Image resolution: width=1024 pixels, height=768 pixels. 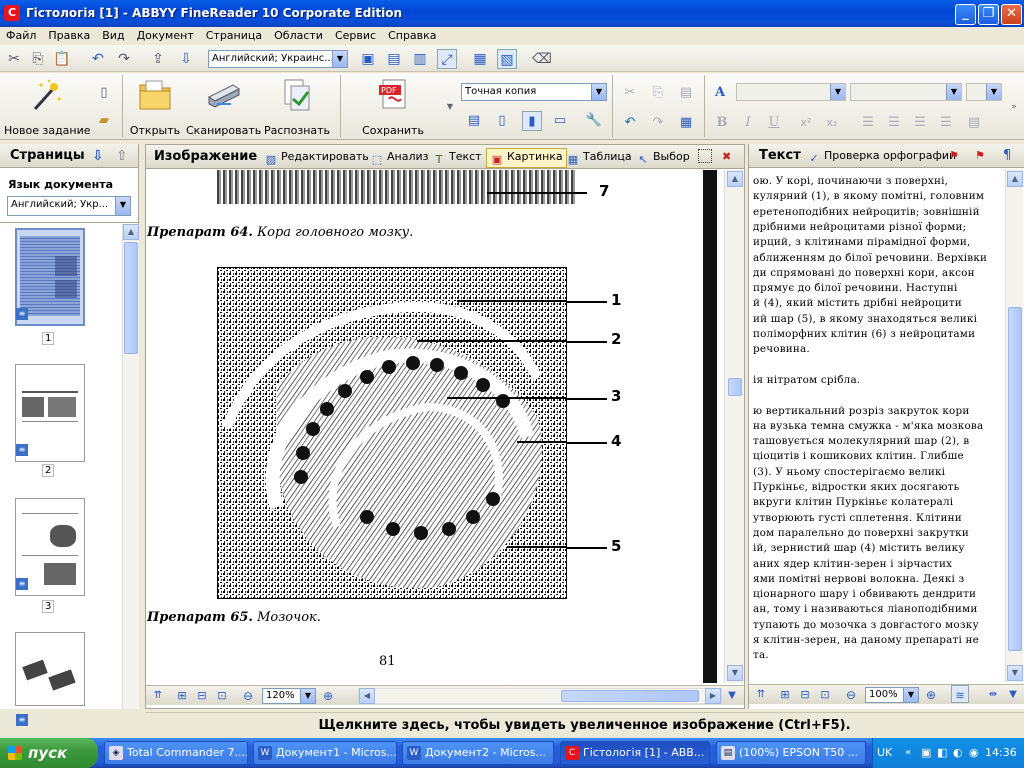 What do you see at coordinates (526, 158) in the screenshot?
I see `tool-picture: ▣ Картинка` at bounding box center [526, 158].